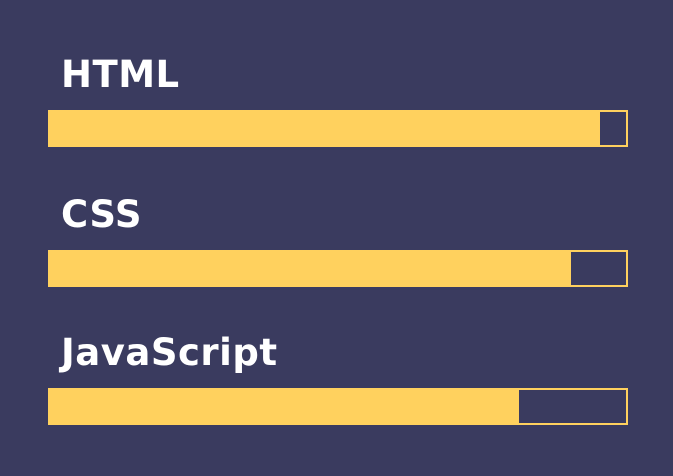  Describe the element at coordinates (120, 74) in the screenshot. I see `skill-label-html: HTML` at that location.